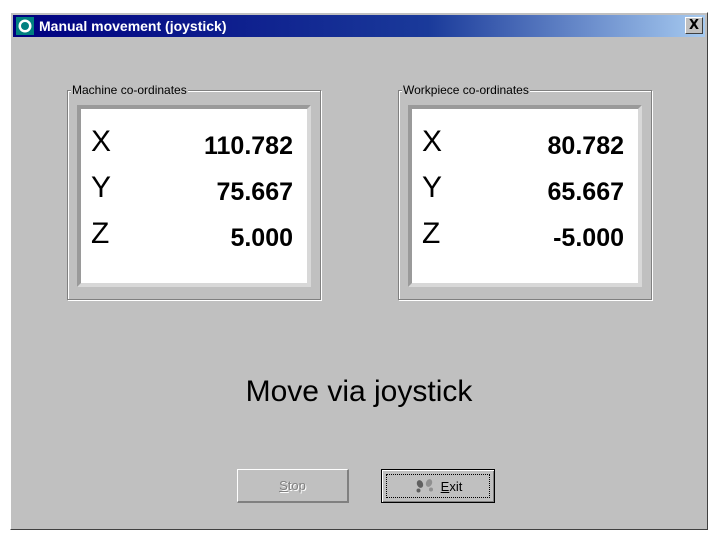  Describe the element at coordinates (588, 238) in the screenshot. I see `workpiece-z-value: -5.000` at that location.